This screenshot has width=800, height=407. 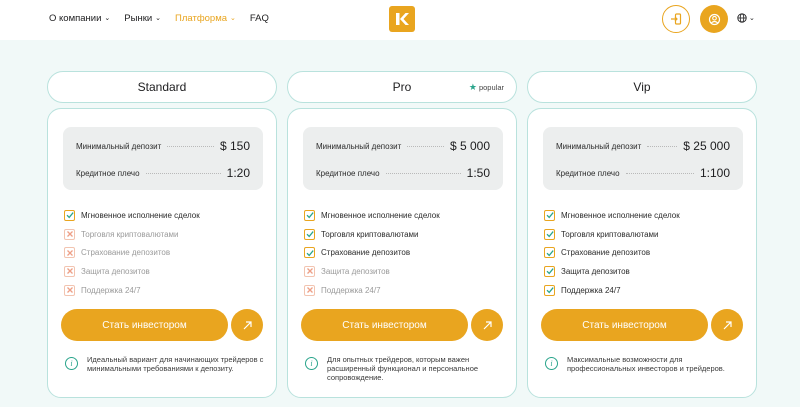 I want to click on star-icon: ★, so click(x=472, y=87).